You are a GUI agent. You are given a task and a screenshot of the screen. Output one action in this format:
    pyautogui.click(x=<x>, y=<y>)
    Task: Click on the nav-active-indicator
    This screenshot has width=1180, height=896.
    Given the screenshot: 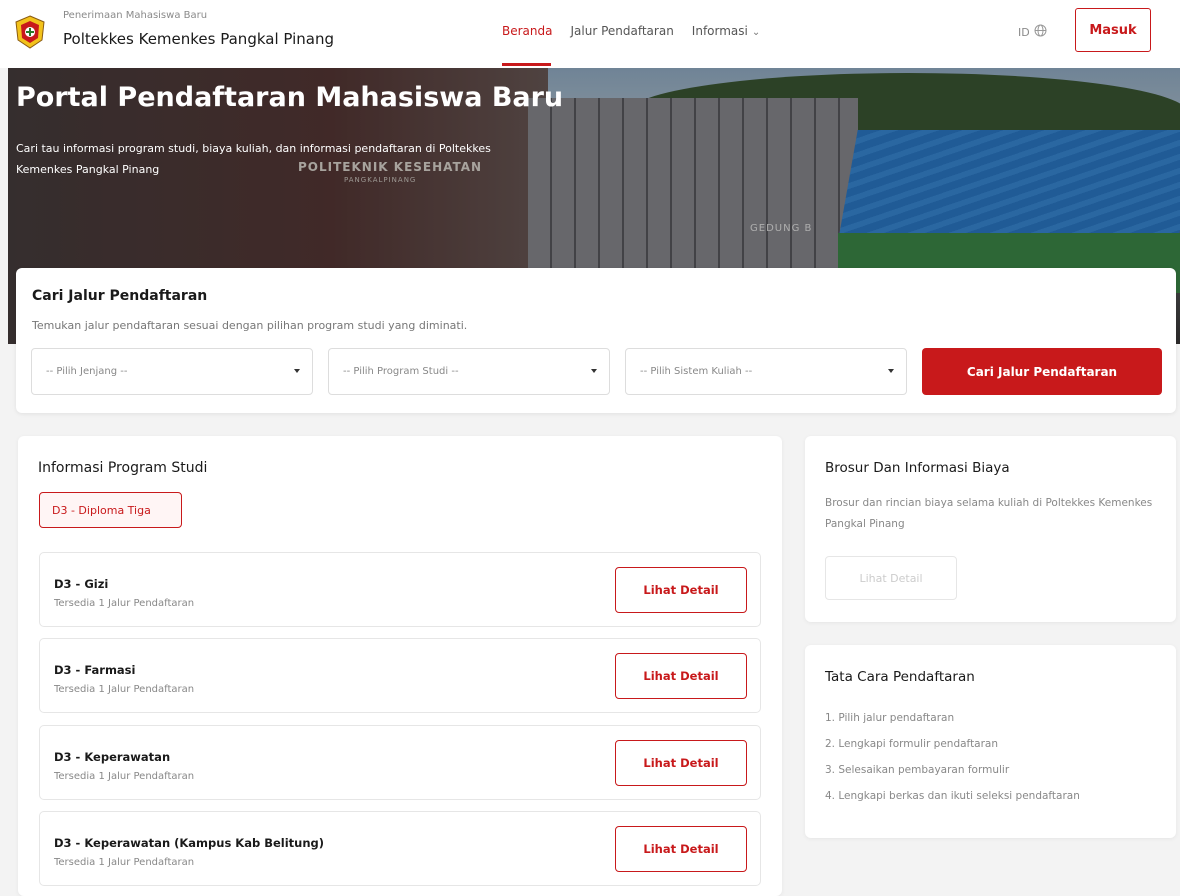 What is the action you would take?
    pyautogui.click(x=526, y=64)
    